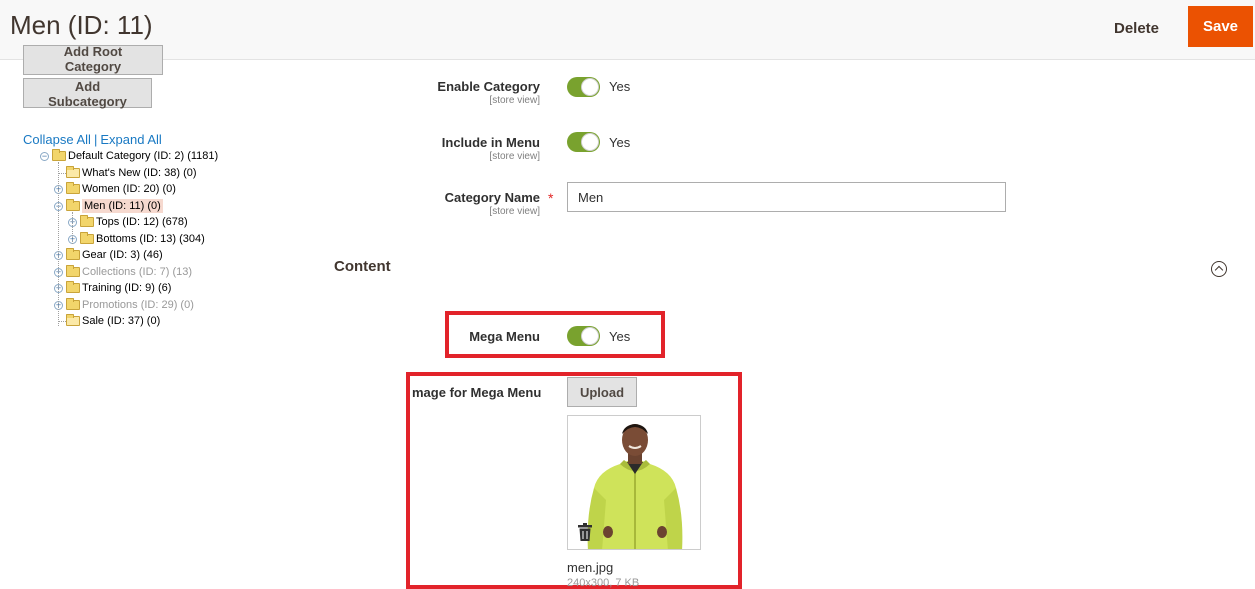 The width and height of the screenshot is (1255, 589). What do you see at coordinates (57, 139) in the screenshot?
I see `collapse-all-link: Collapse All` at bounding box center [57, 139].